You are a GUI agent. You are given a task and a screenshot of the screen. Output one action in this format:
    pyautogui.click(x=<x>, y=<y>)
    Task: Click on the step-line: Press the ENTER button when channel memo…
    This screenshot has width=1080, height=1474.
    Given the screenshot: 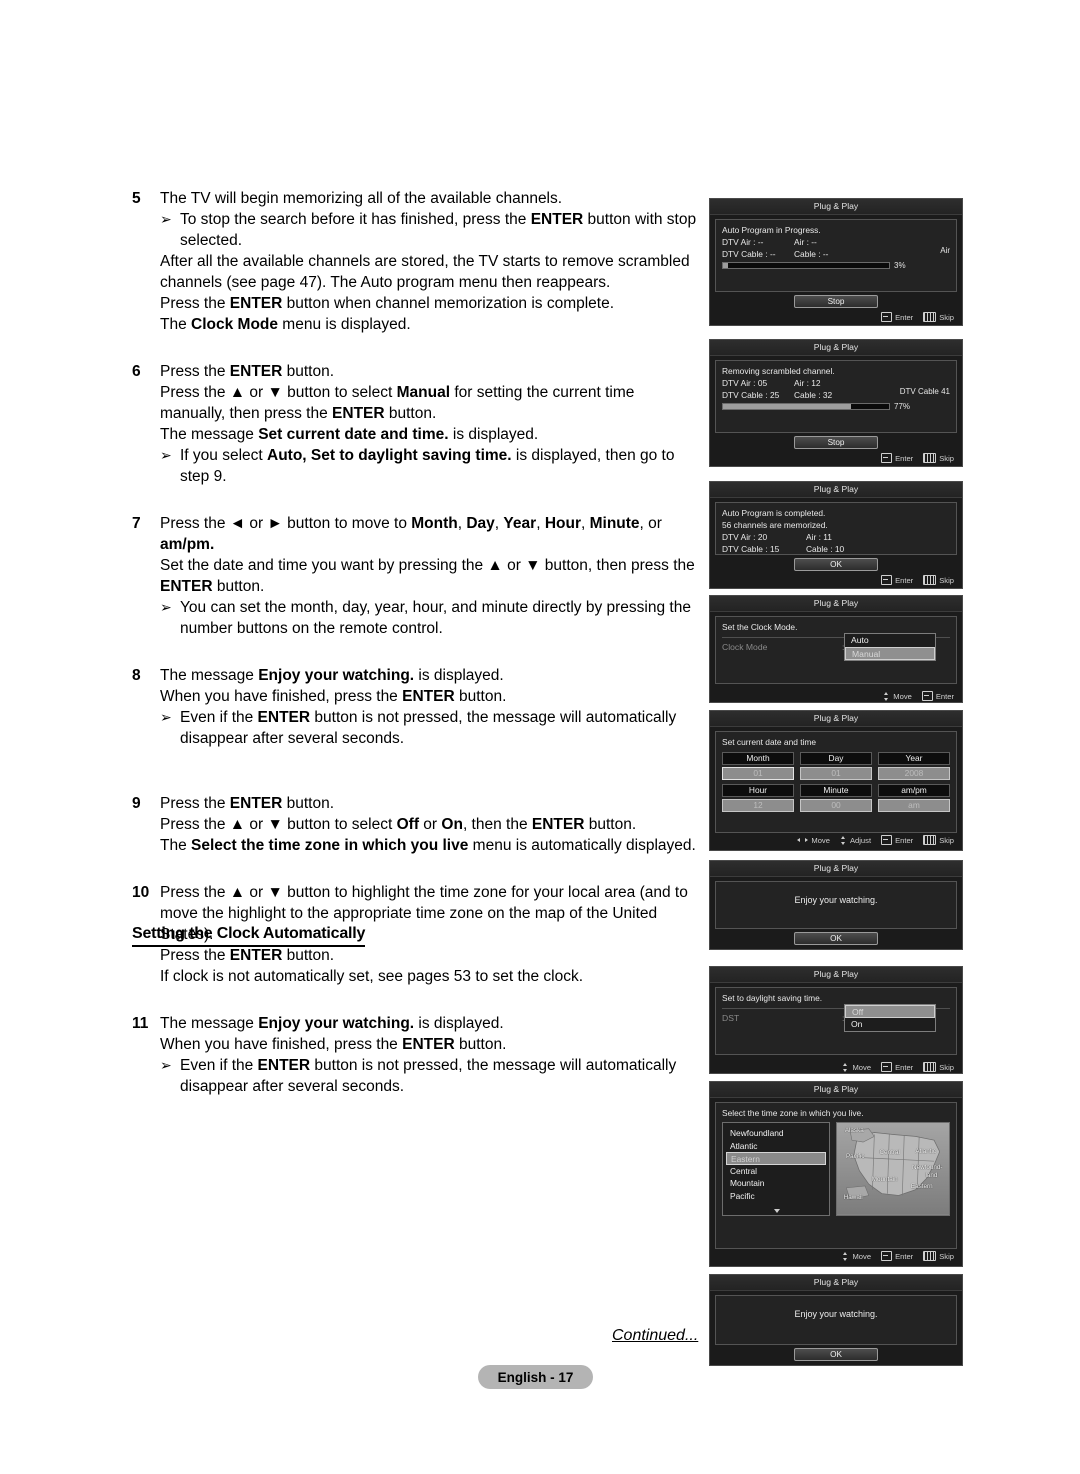 What is the action you would take?
    pyautogui.click(x=387, y=303)
    